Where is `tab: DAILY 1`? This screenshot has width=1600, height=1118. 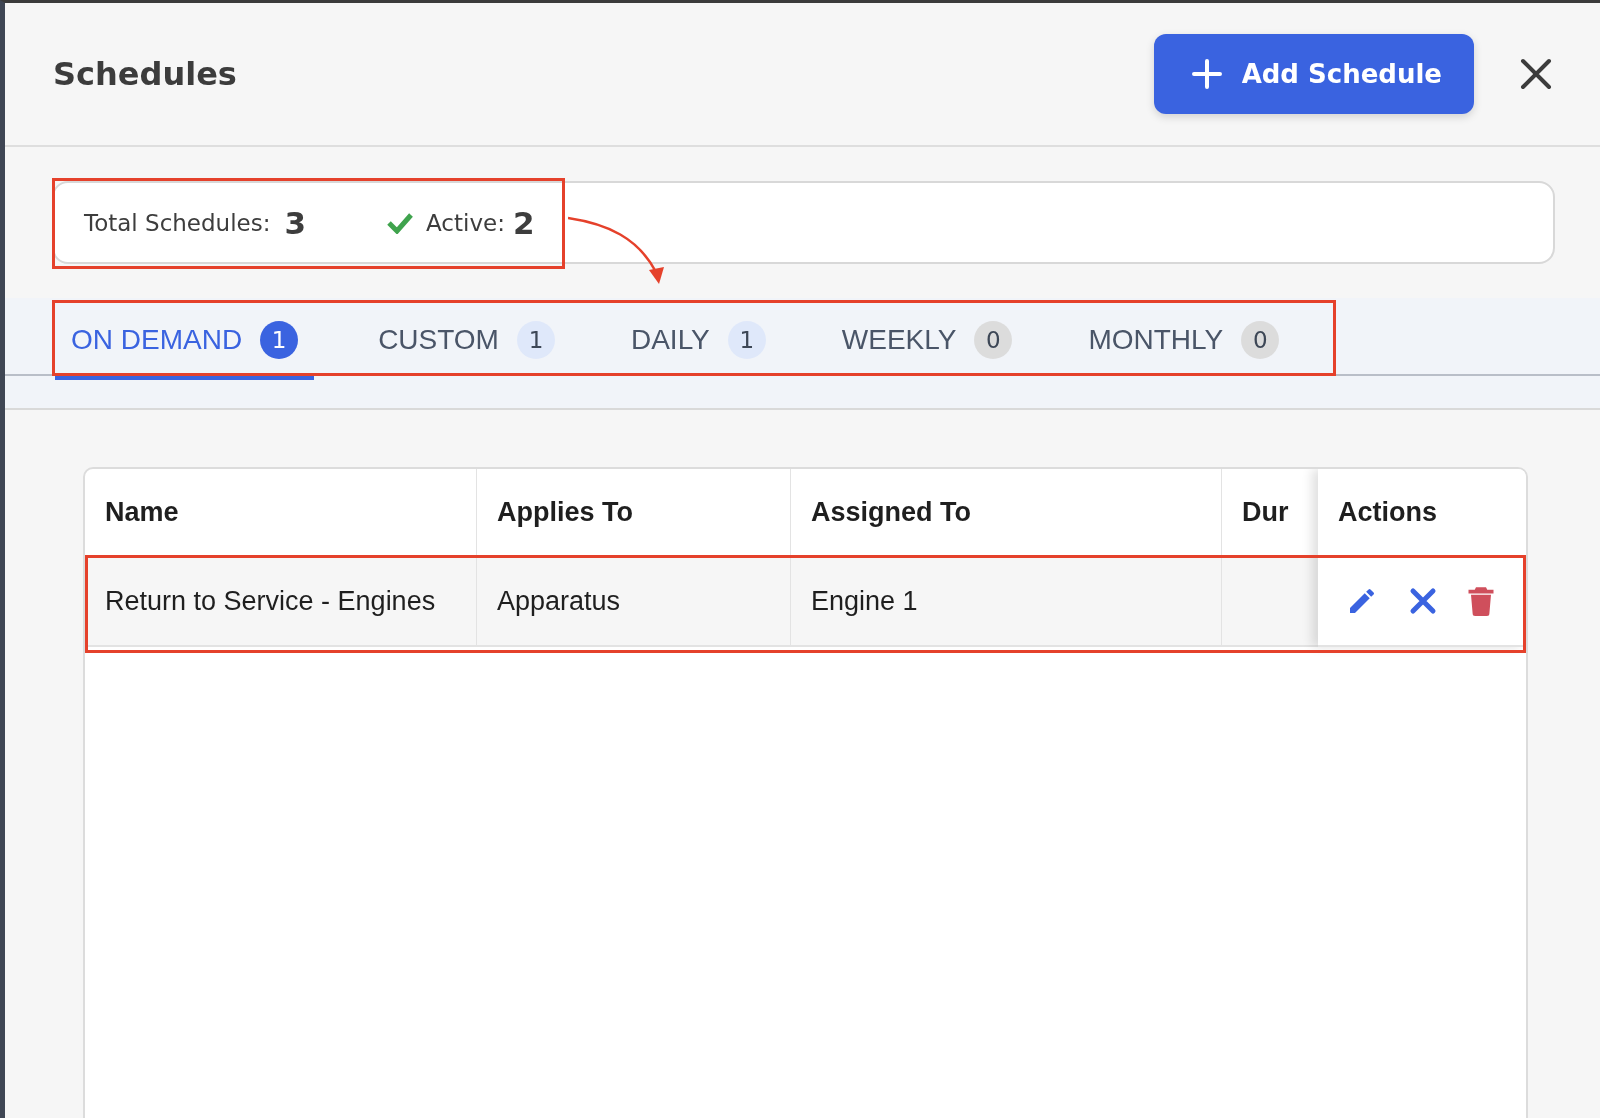
tab: DAILY 1 is located at coordinates (698, 342).